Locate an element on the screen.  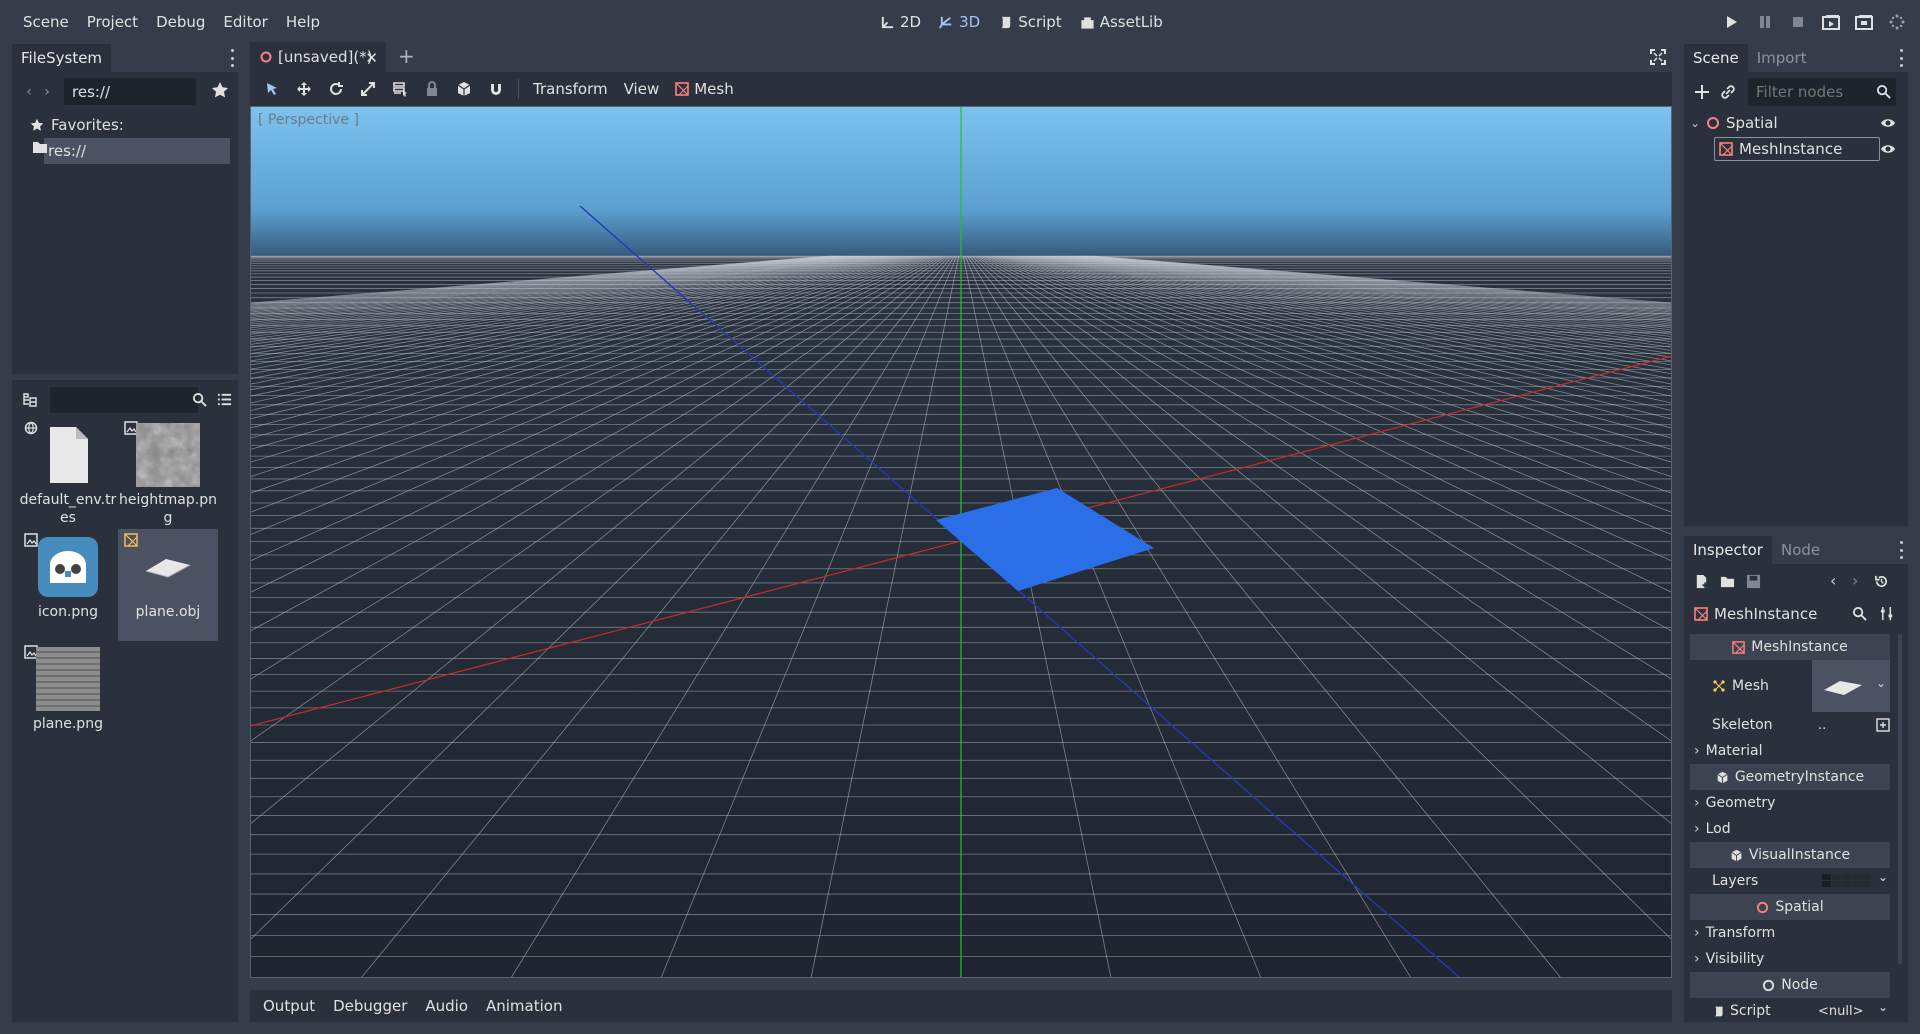
play-icon is located at coordinates (1731, 22).